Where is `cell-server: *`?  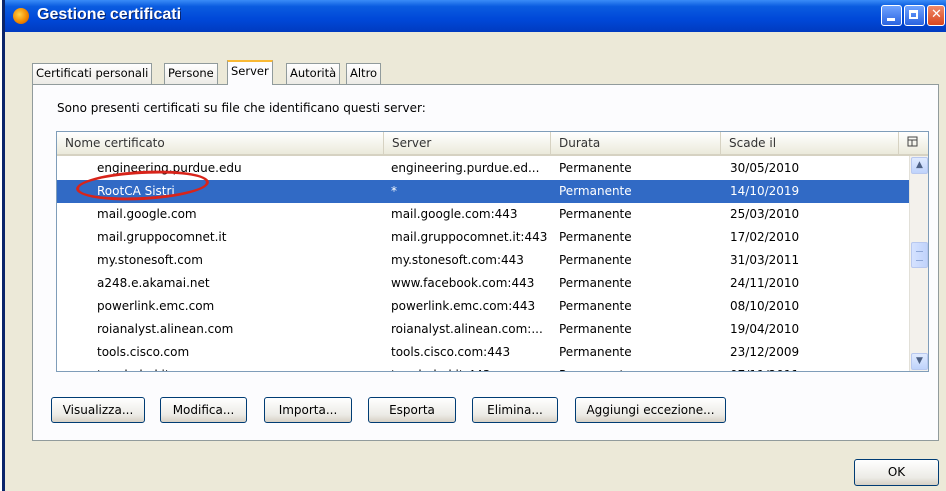 cell-server: * is located at coordinates (394, 191).